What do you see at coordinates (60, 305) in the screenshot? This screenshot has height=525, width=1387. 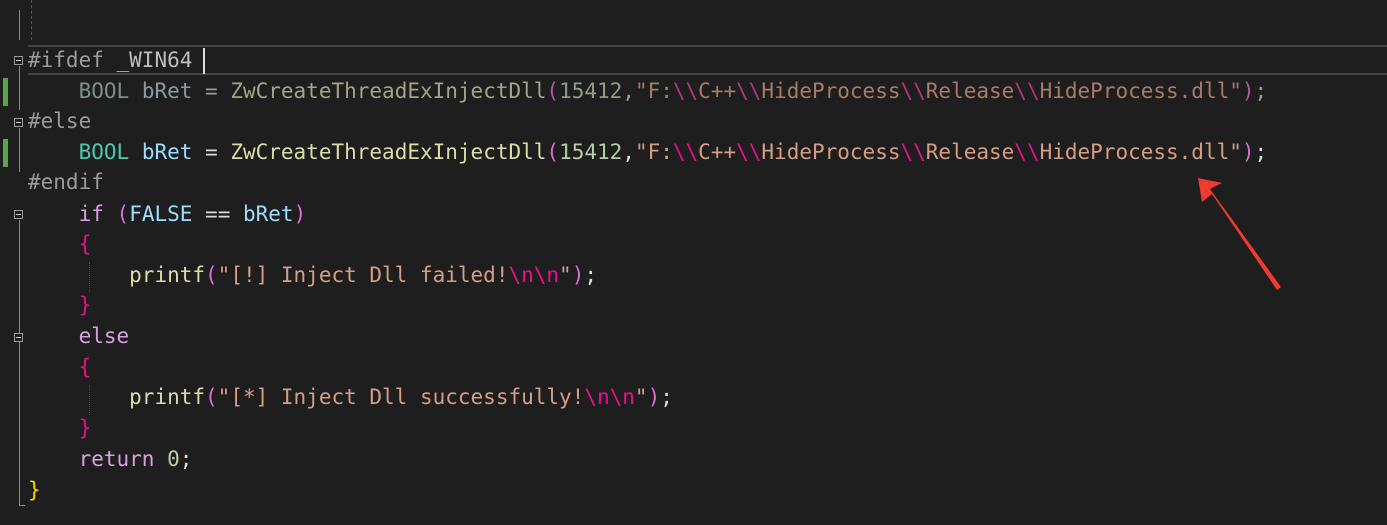 I see `code-line-9: }` at bounding box center [60, 305].